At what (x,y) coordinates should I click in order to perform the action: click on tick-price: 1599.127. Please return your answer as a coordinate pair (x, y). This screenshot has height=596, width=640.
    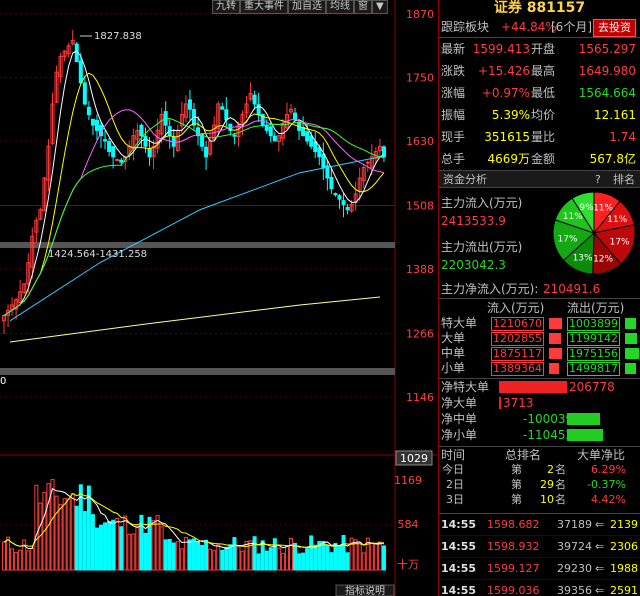
    Looking at the image, I should click on (513, 568).